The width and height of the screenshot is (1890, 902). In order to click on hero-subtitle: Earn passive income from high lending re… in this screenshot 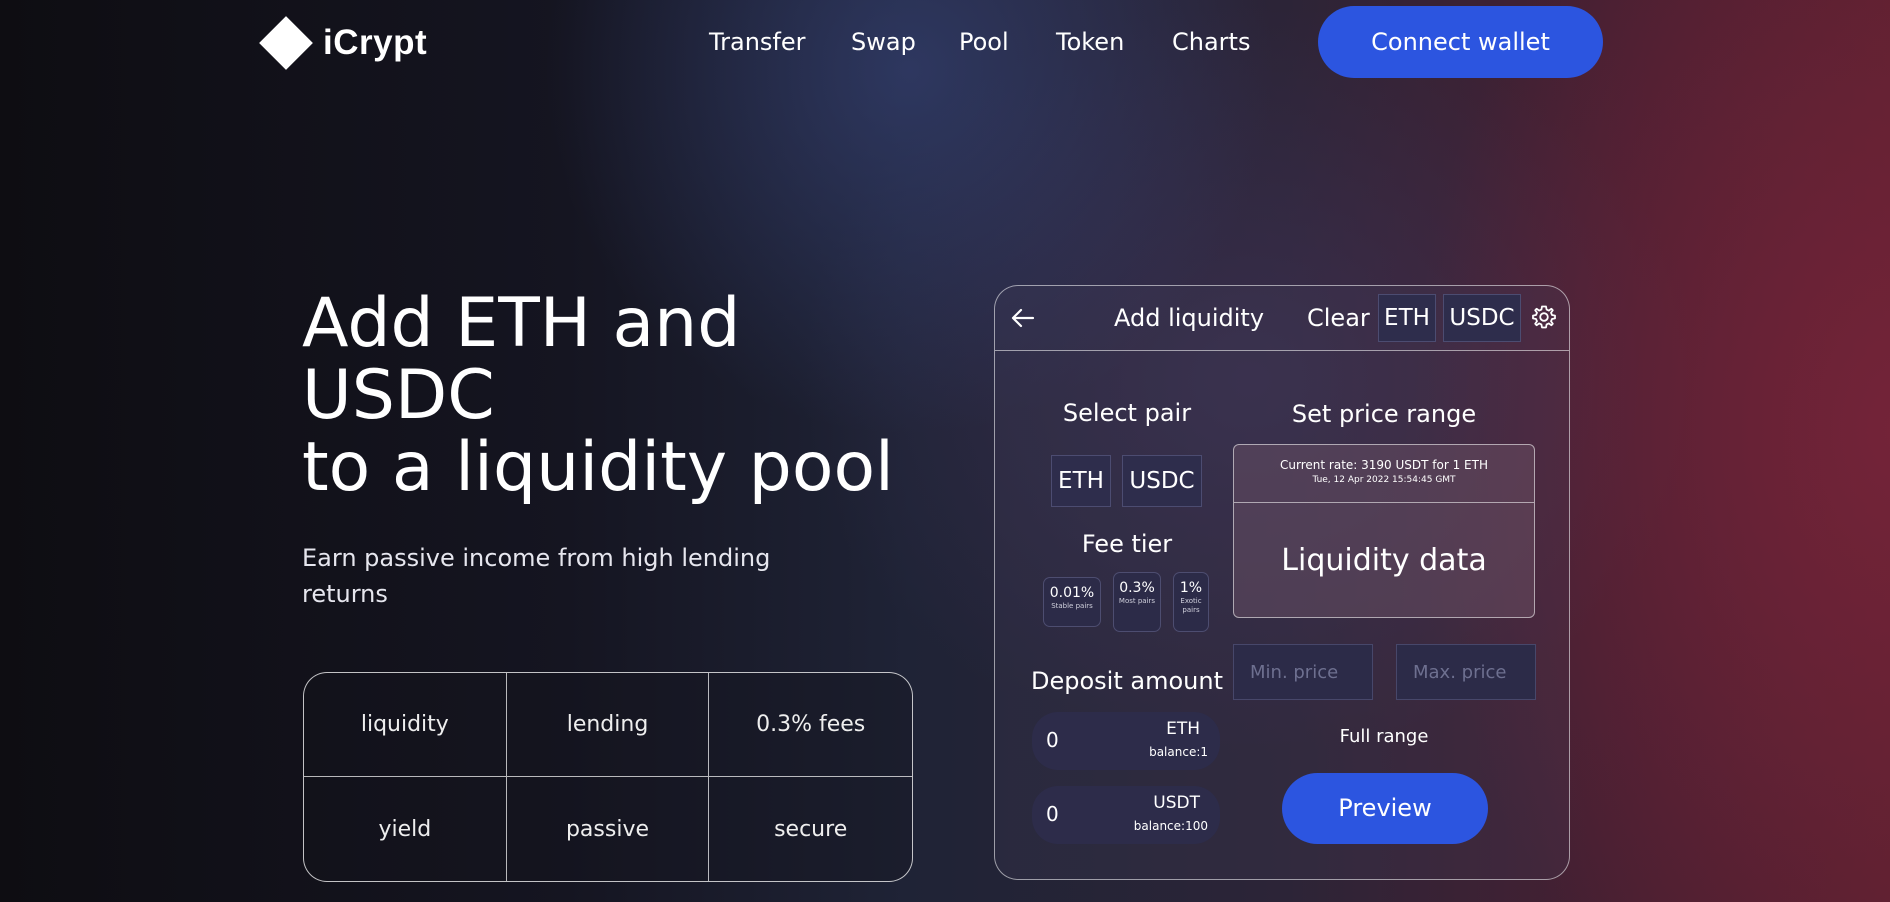, I will do `click(536, 576)`.